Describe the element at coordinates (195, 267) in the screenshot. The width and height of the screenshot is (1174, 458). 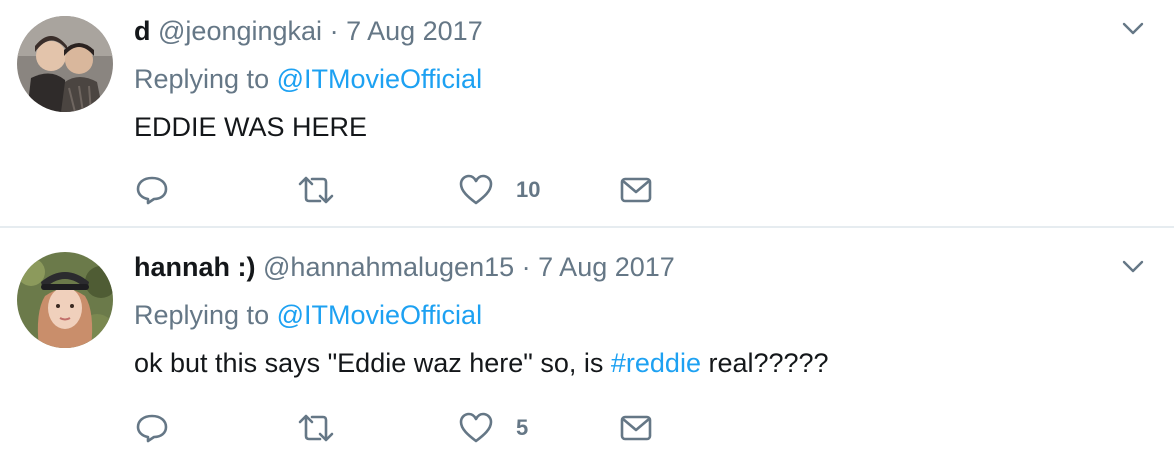
I see `display-name: hannah :)` at that location.